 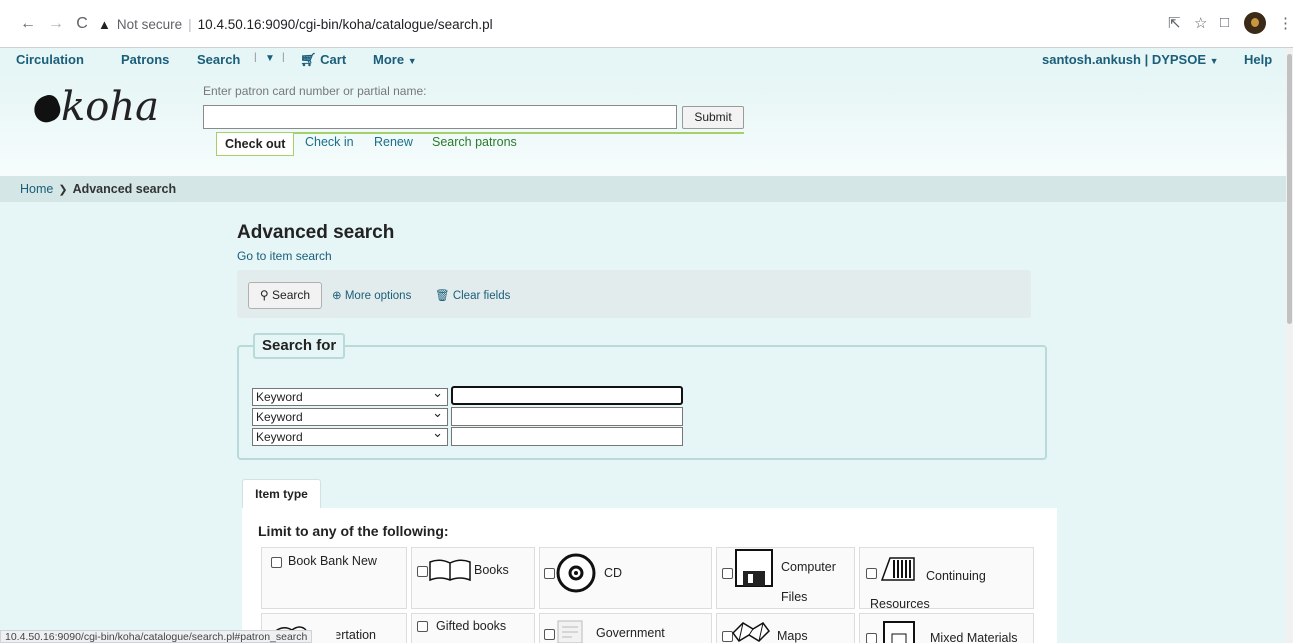 What do you see at coordinates (754, 568) in the screenshot?
I see `floppy-disk-icon` at bounding box center [754, 568].